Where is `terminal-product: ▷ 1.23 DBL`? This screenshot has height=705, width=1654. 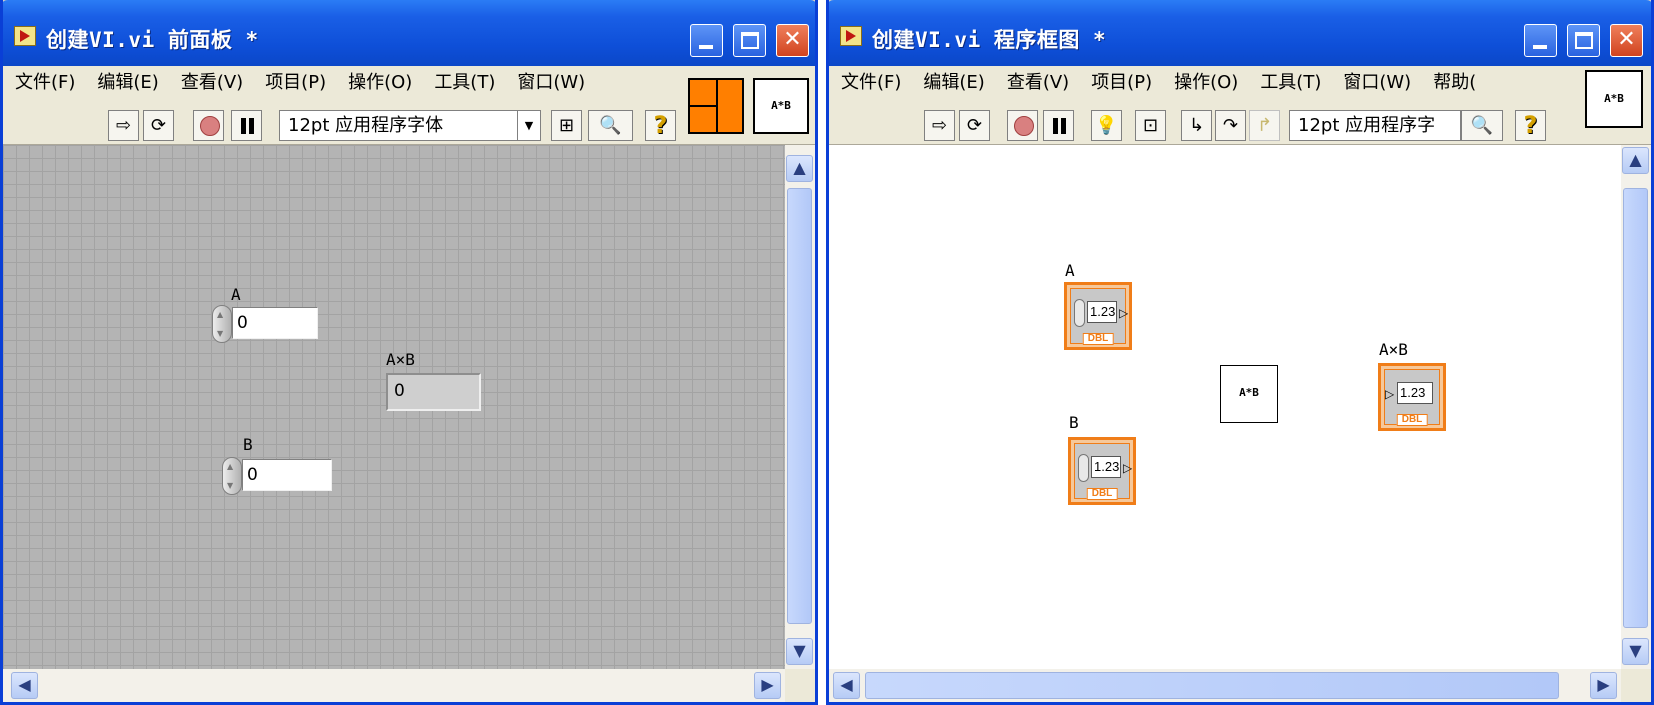 terminal-product: ▷ 1.23 DBL is located at coordinates (1412, 397).